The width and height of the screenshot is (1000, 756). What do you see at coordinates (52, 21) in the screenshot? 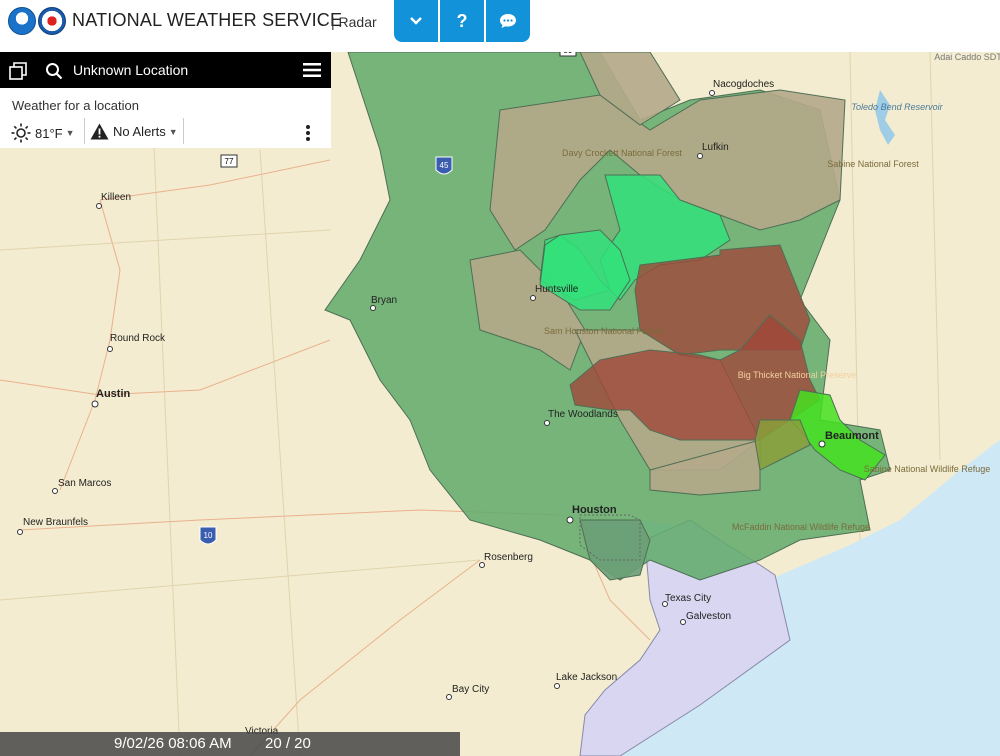
I see `nws-logo` at bounding box center [52, 21].